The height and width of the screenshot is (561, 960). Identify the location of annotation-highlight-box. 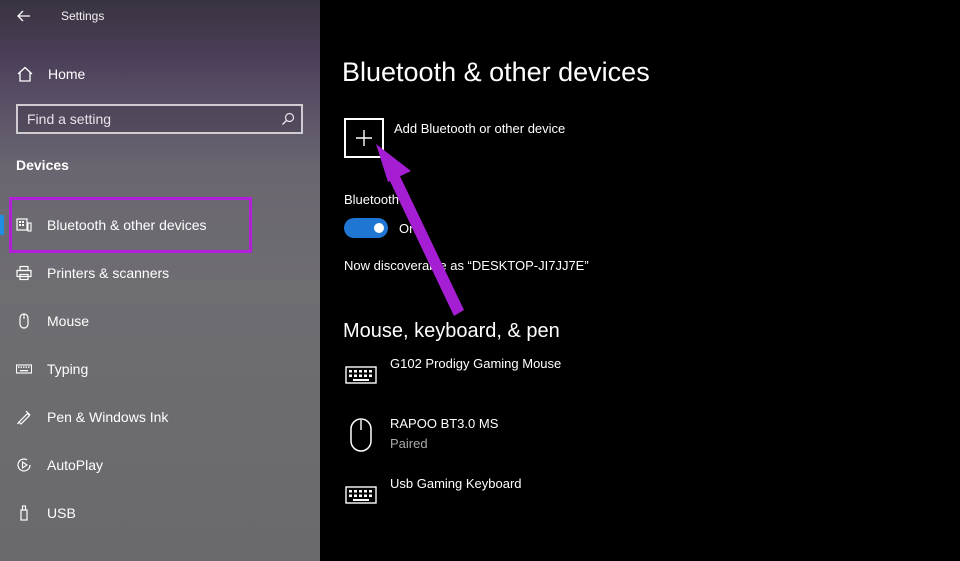
(130, 225).